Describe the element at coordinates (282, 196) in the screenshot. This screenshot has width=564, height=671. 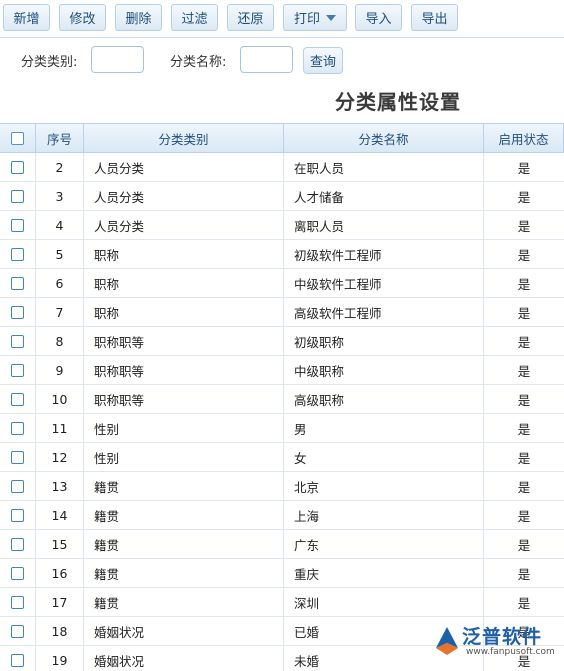
I see `table-row: 3 人员分类 人才储备 是` at that location.